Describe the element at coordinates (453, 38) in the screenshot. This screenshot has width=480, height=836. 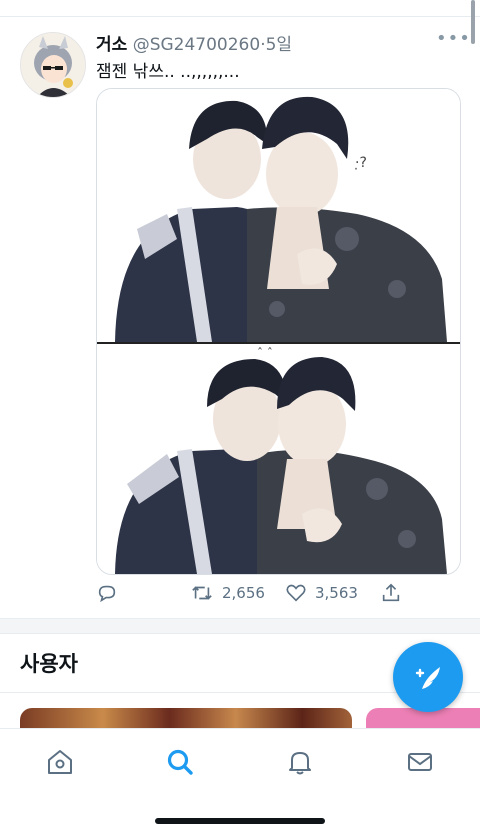
I see `more-horizontal-icon: •••` at that location.